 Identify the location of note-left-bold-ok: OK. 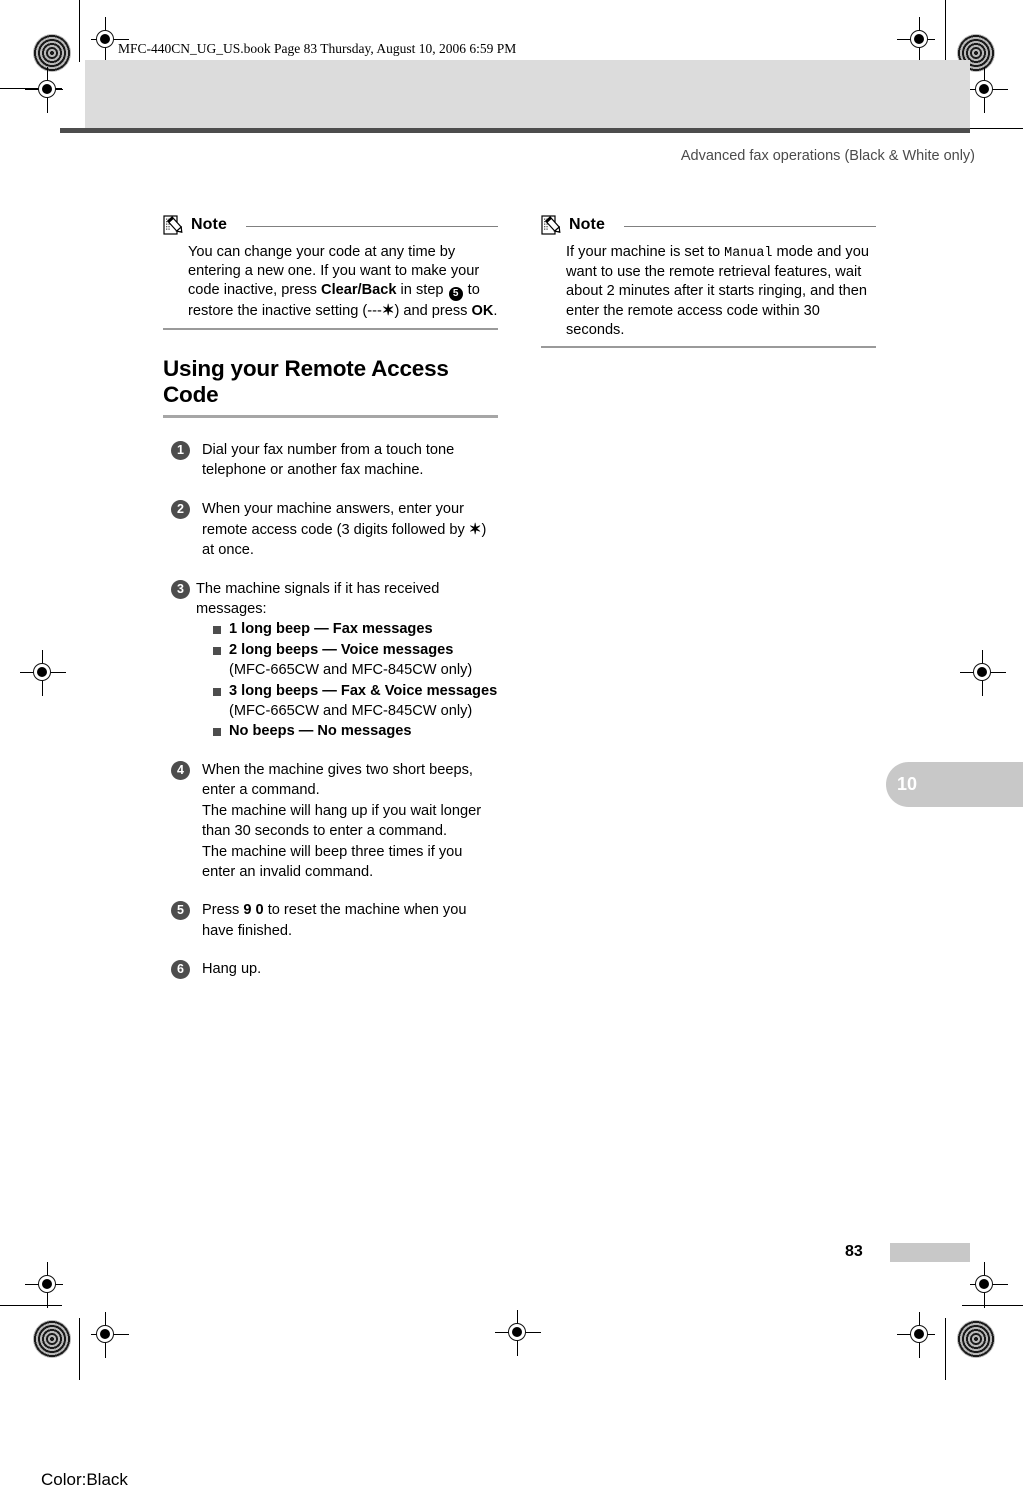
(482, 311).